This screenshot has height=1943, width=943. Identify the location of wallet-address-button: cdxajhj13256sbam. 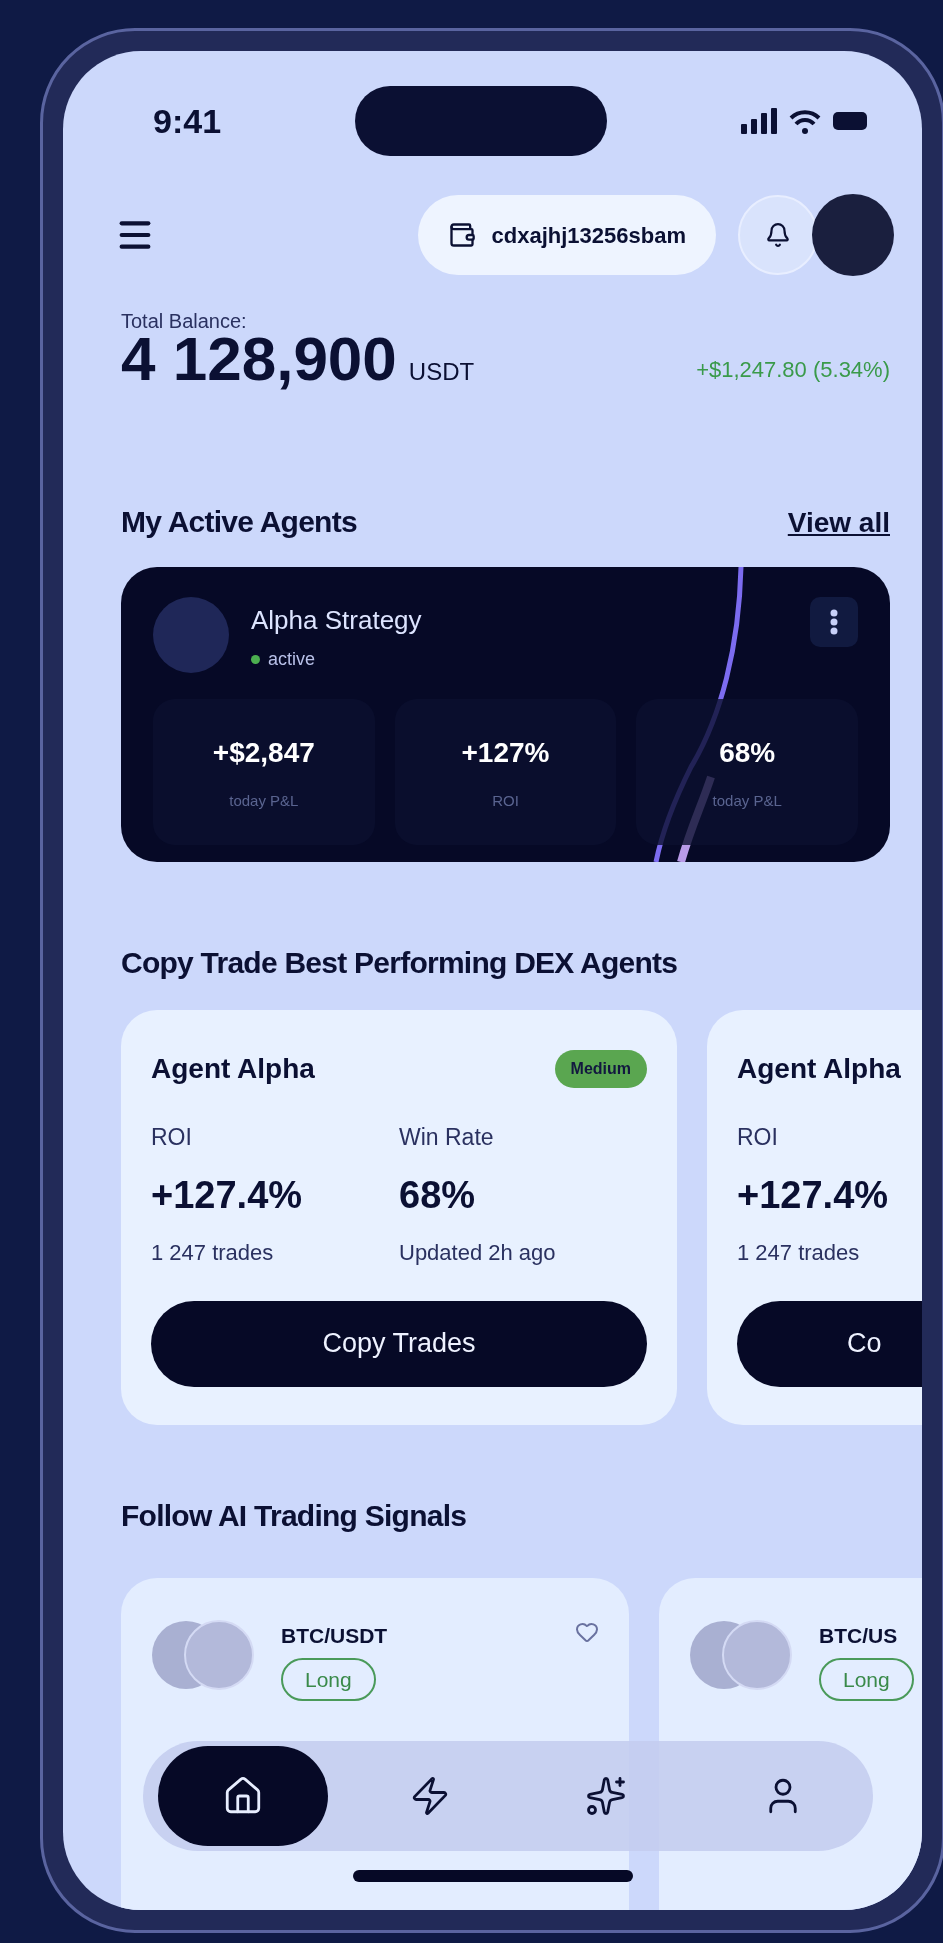
(566, 235).